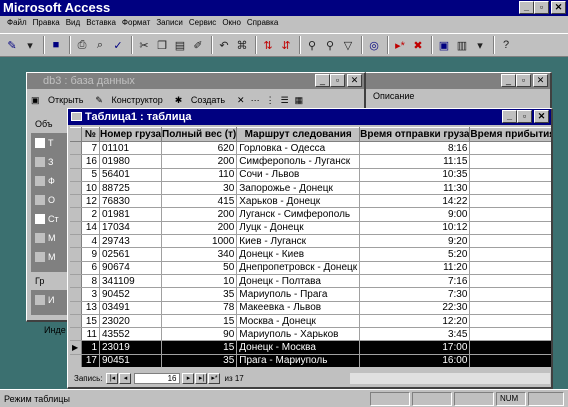 The height and width of the screenshot is (407, 568). What do you see at coordinates (73, 24) in the screenshot?
I see `menu-view: Вид` at bounding box center [73, 24].